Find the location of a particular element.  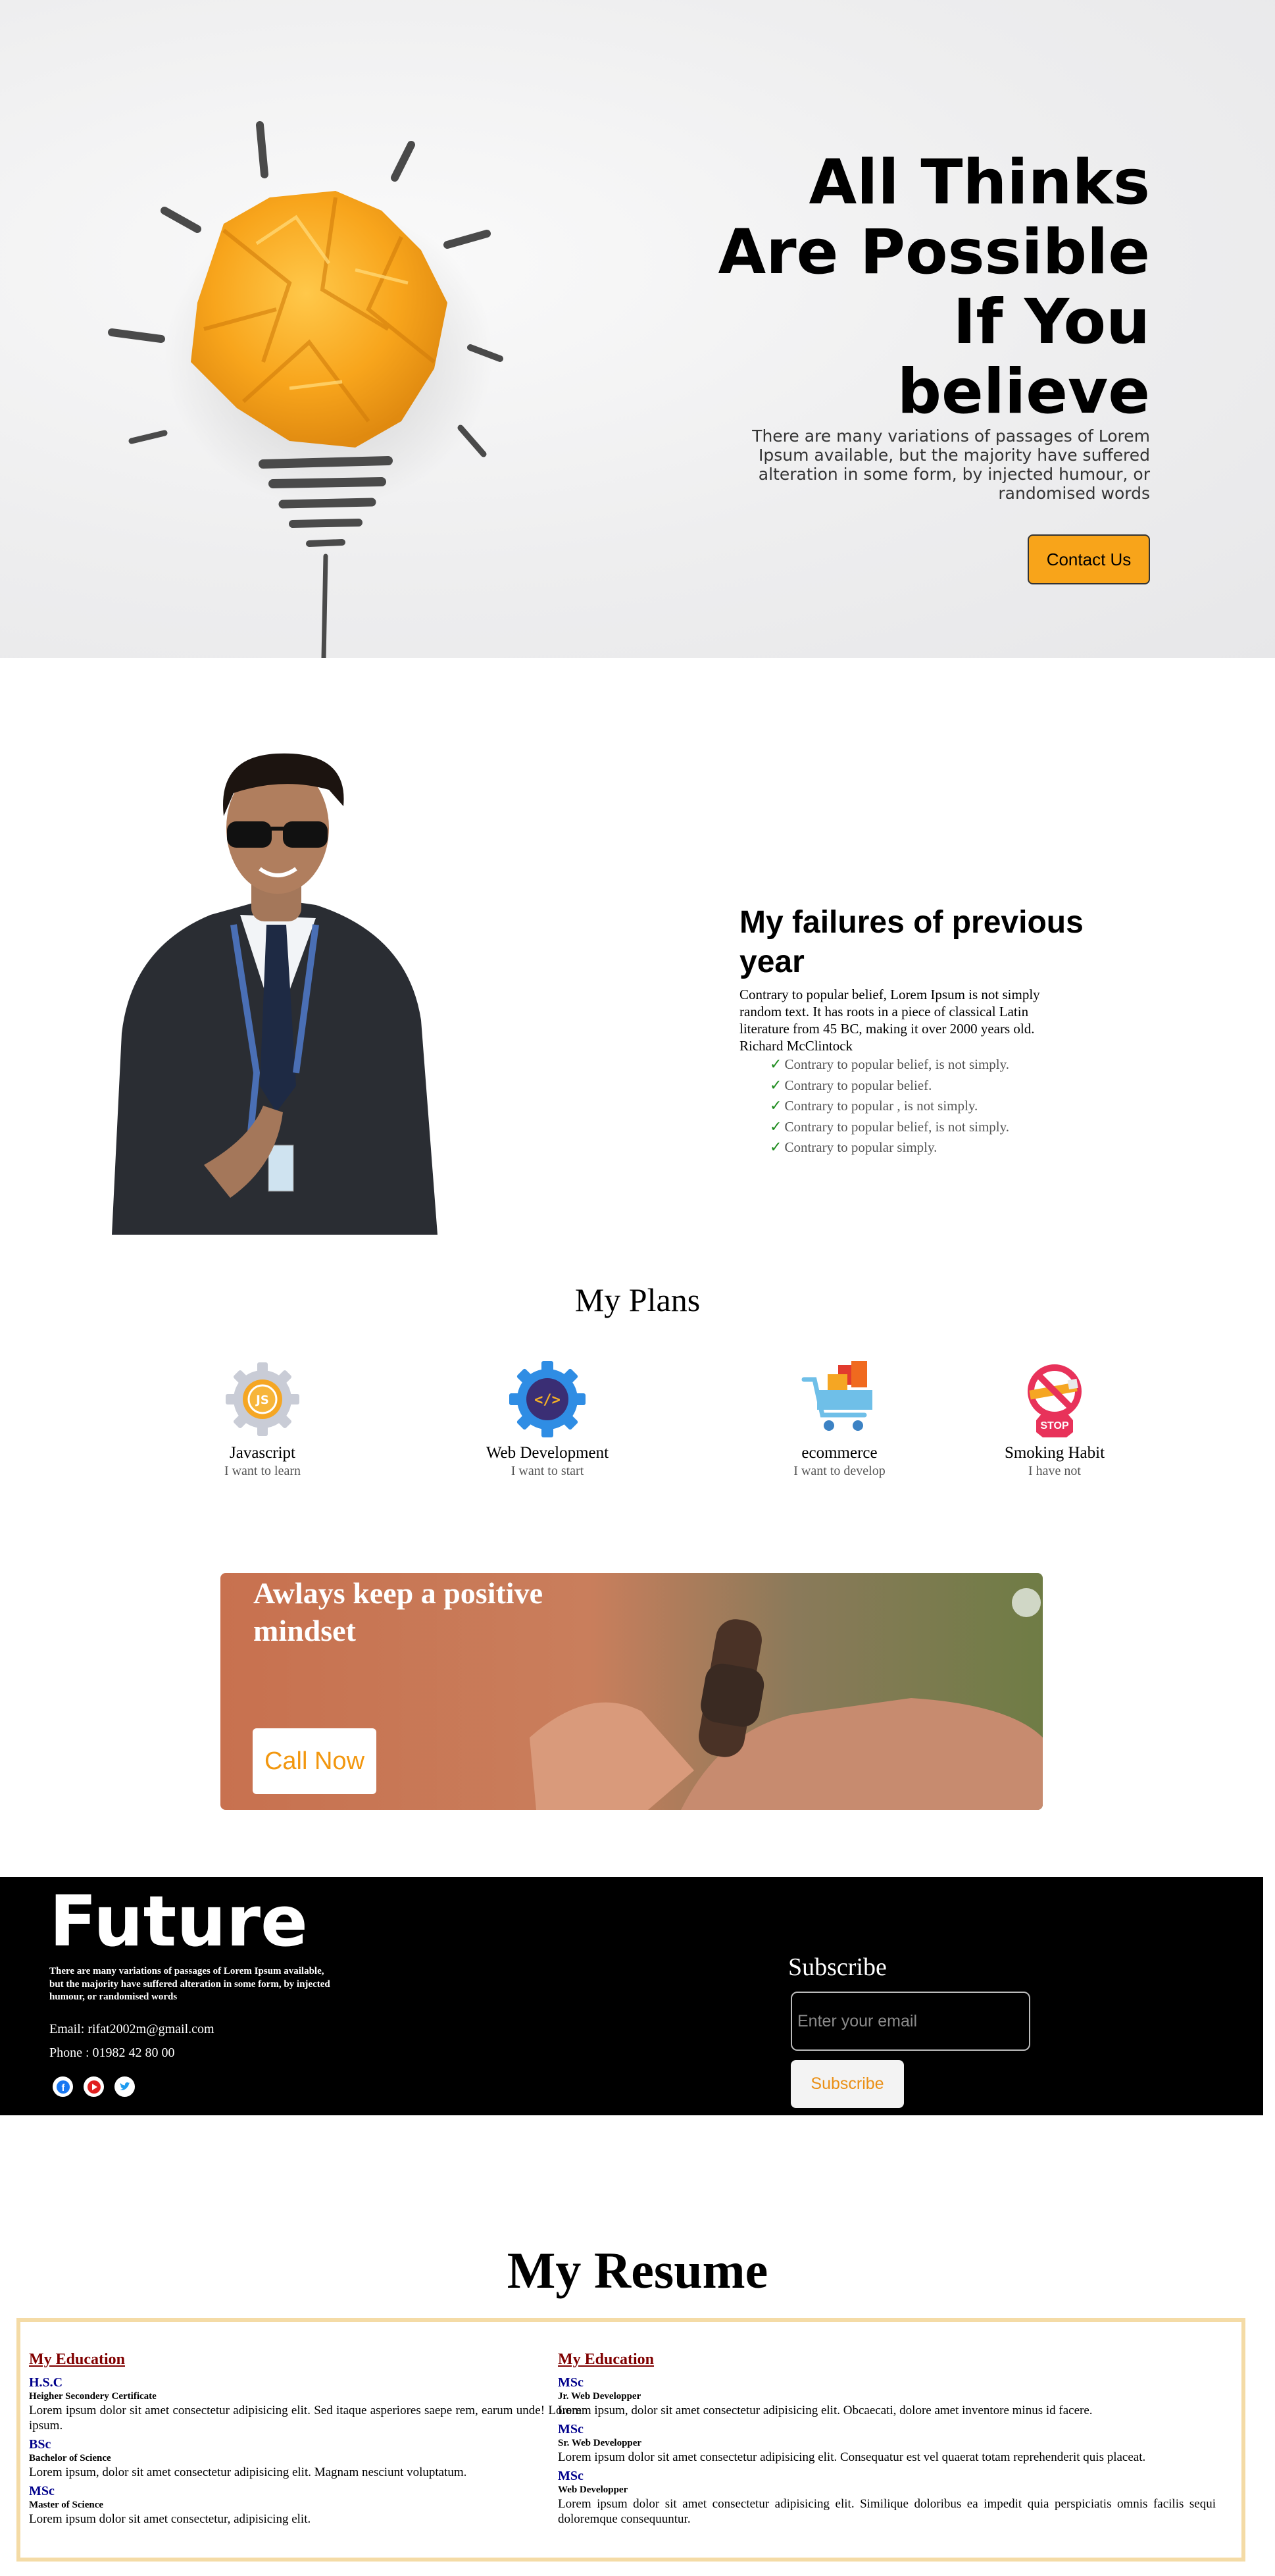

list-item: ✓ Contrary to popular simply. is located at coordinates (889, 1147).